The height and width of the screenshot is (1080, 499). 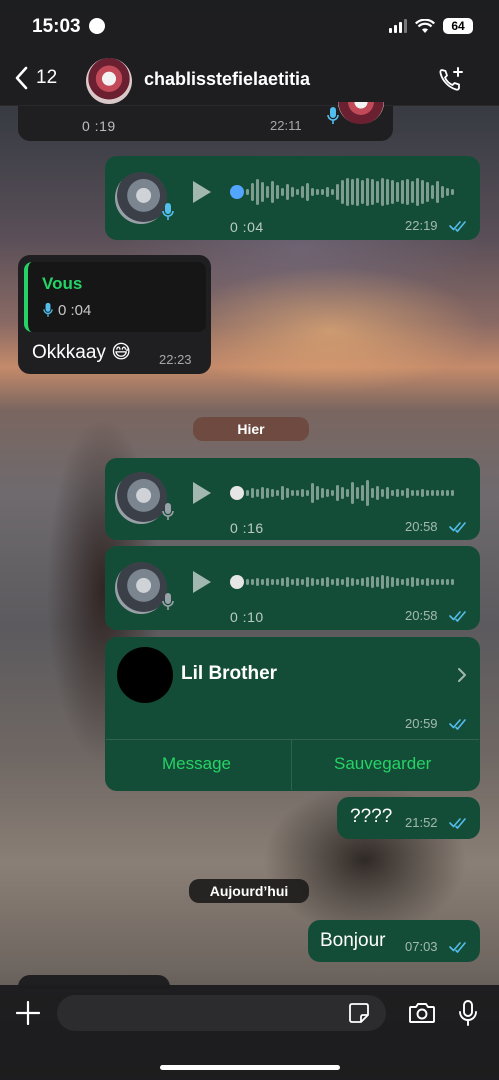 I want to click on status-emoji-icon, so click(x=97, y=26).